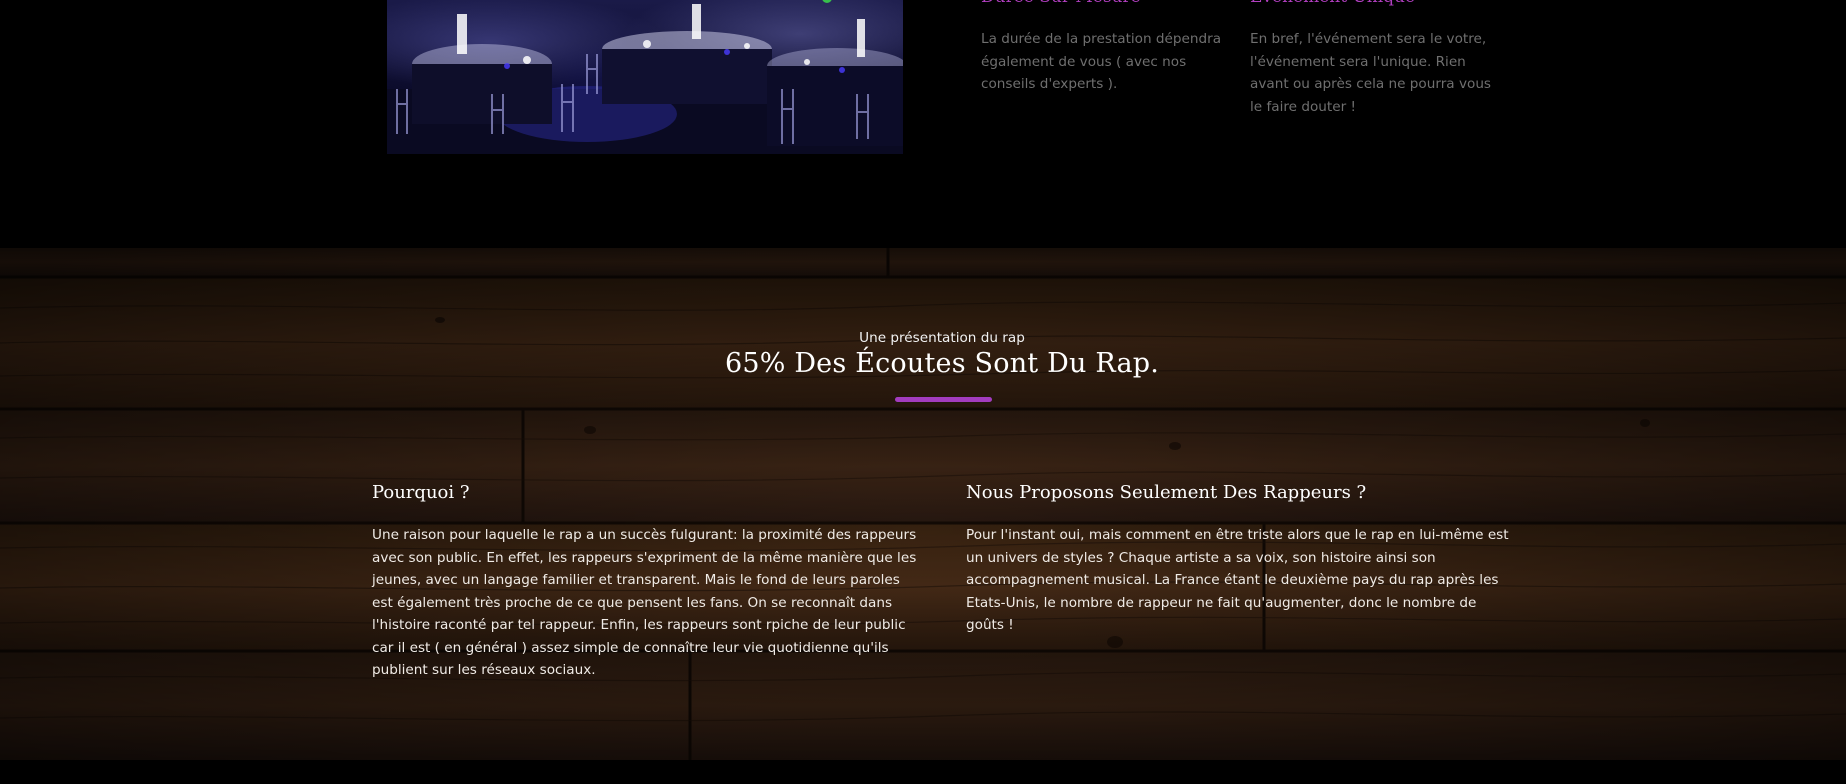 Image resolution: width=1846 pixels, height=784 pixels. I want to click on section-kicker: Une présentation du rap, so click(942, 338).